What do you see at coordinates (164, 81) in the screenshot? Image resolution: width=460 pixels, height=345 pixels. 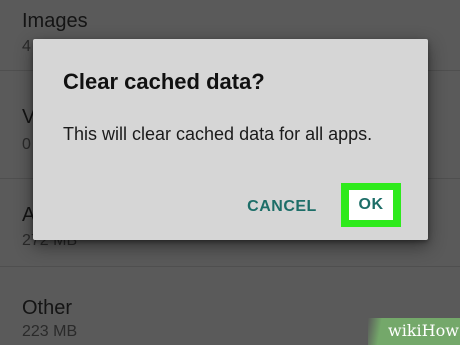 I see `dialog-title: Clear cached data?` at bounding box center [164, 81].